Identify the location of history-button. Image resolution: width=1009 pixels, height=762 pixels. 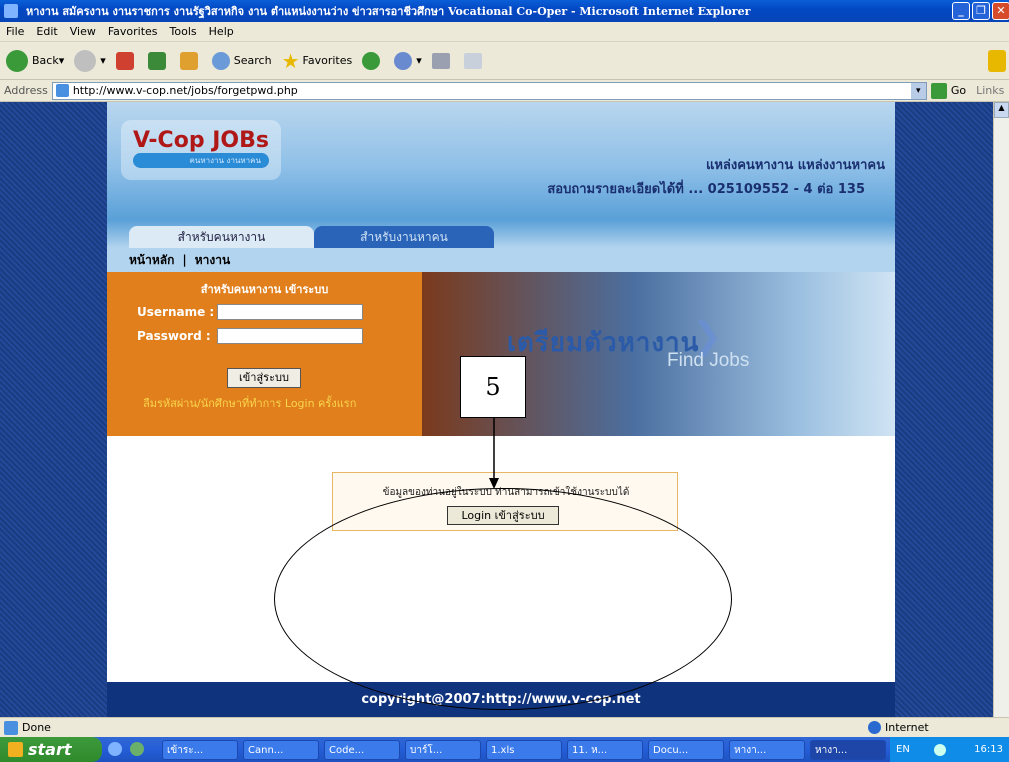
(373, 60).